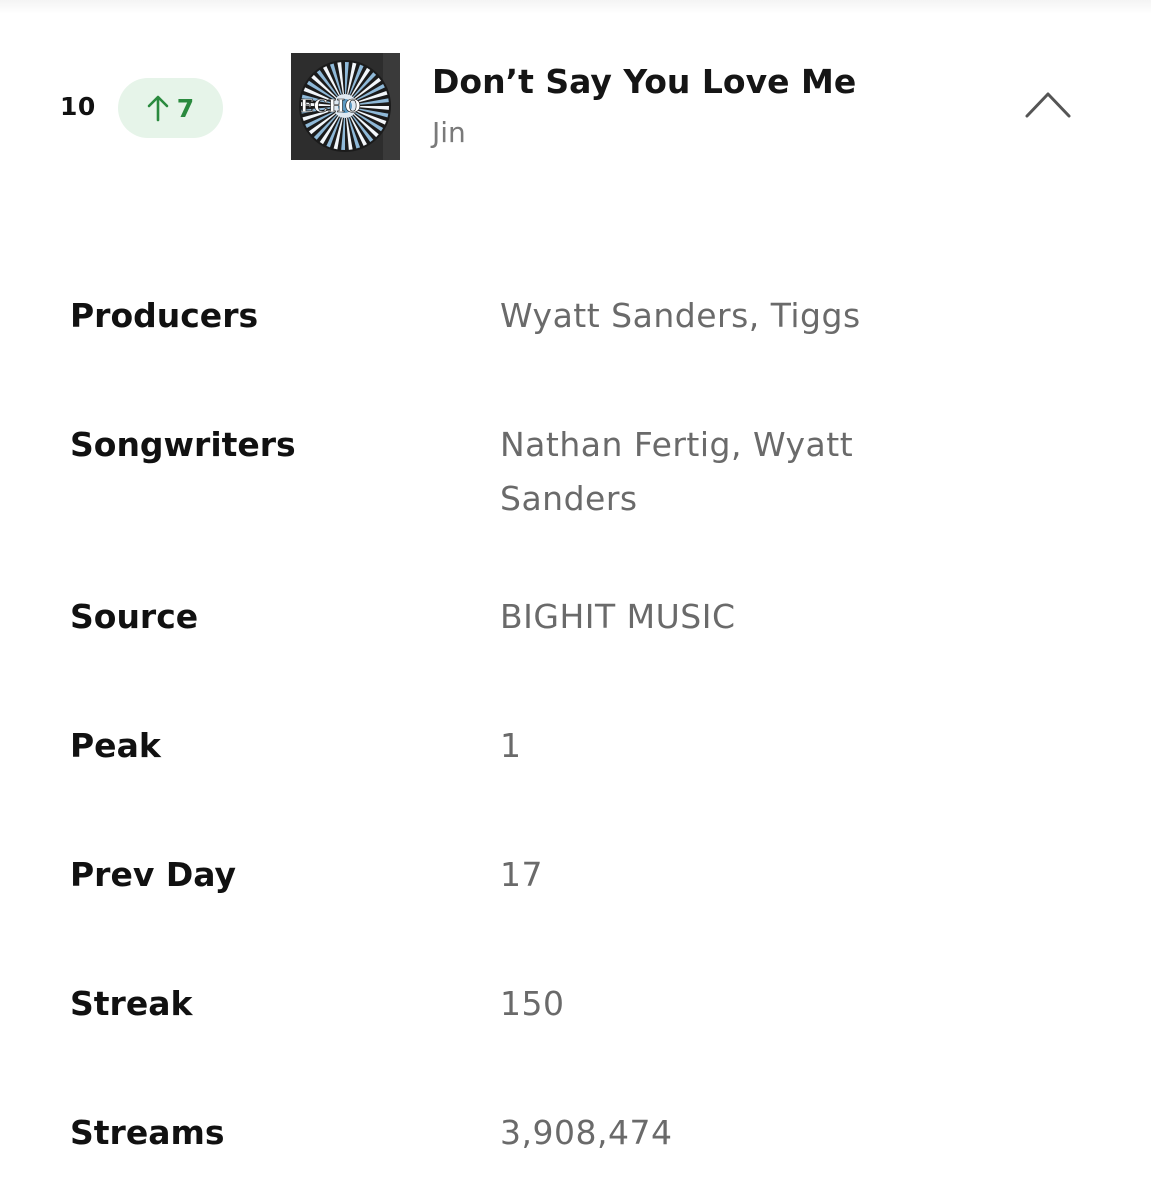 The width and height of the screenshot is (1151, 1200). What do you see at coordinates (131, 1003) in the screenshot?
I see `detail-label: Streak` at bounding box center [131, 1003].